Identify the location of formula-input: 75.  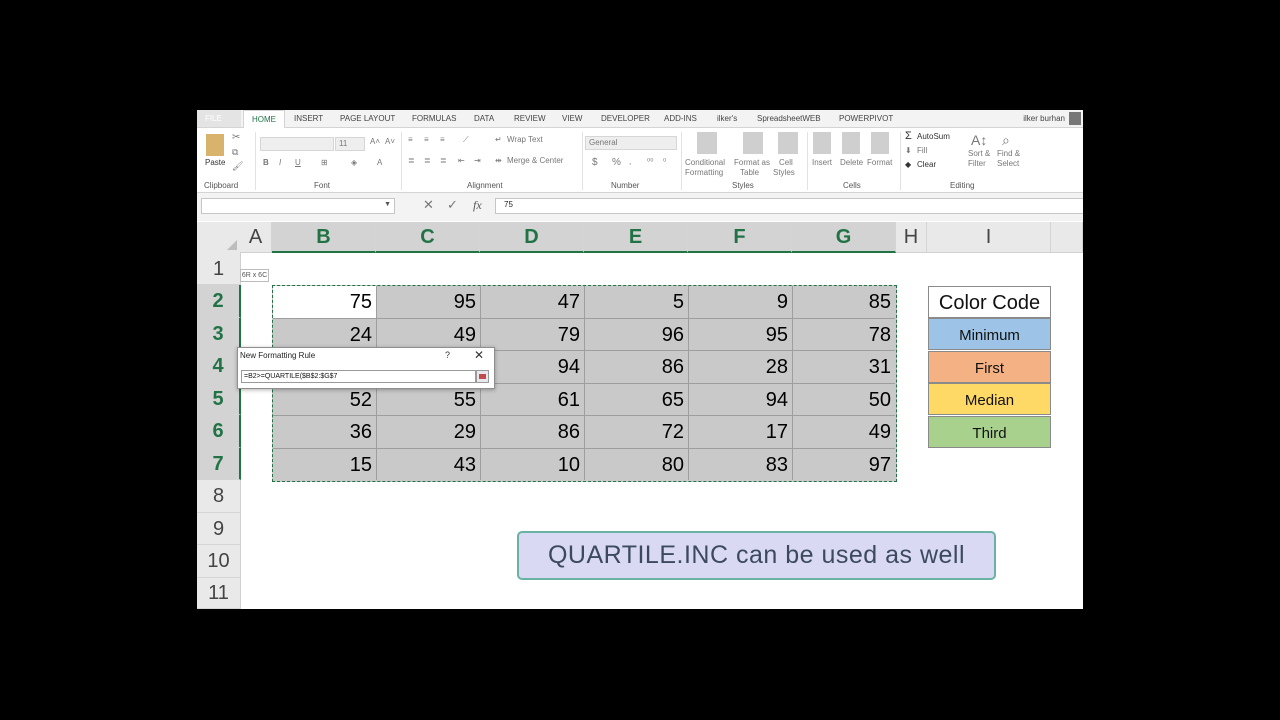
(789, 206).